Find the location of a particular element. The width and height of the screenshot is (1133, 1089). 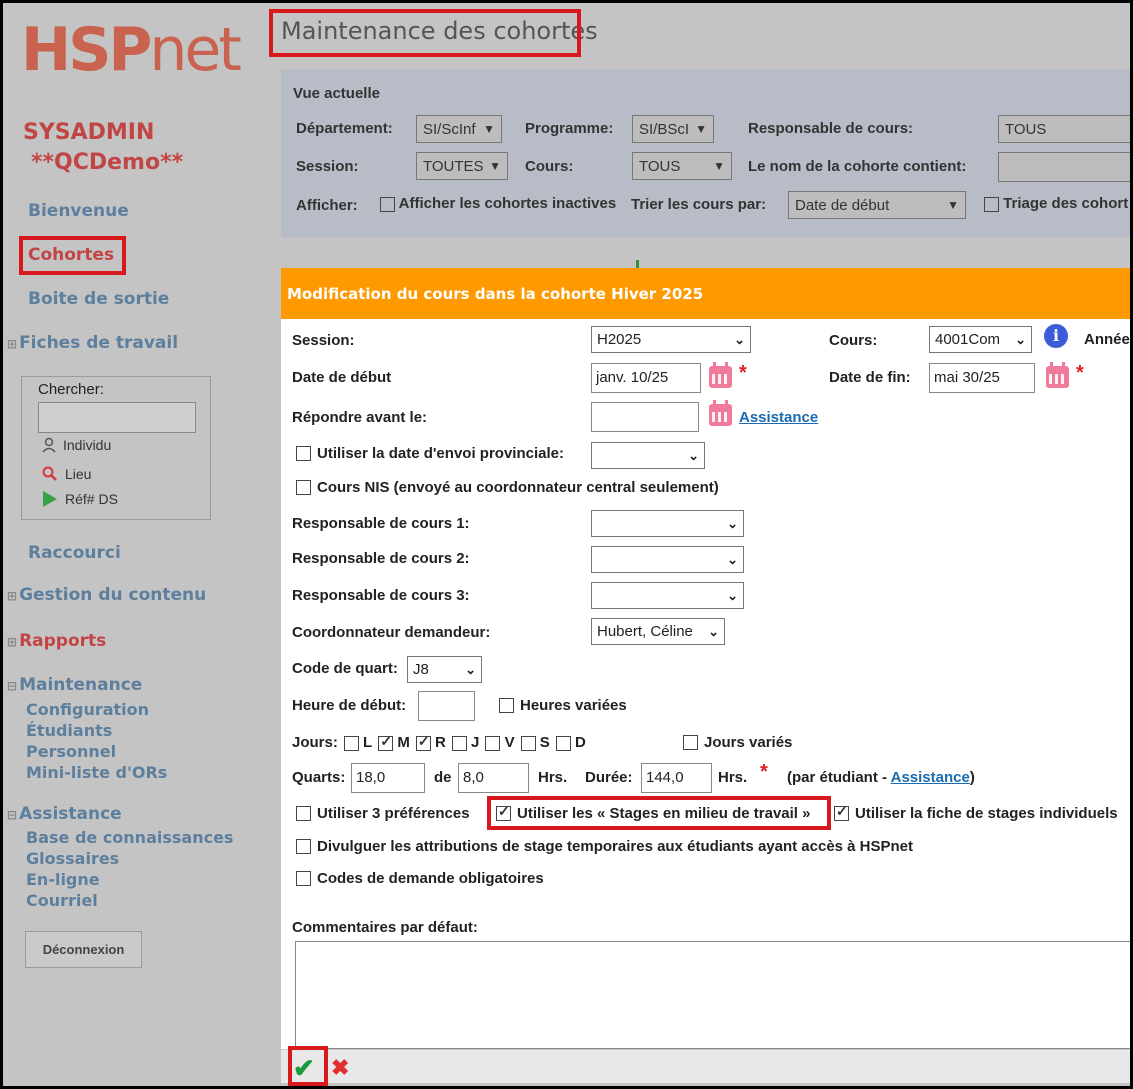

three-preferences-option: Utiliser 3 préférences is located at coordinates (383, 813).